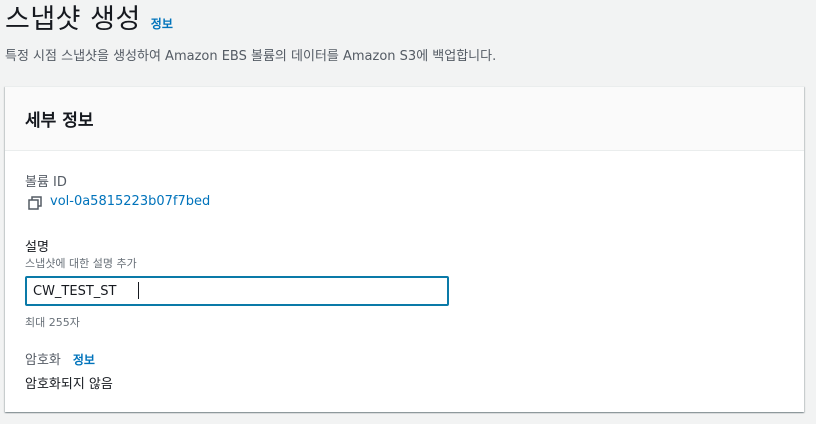 The height and width of the screenshot is (424, 816). I want to click on description-hint-wrap: 스냅샷에 대한 설명 추가, so click(81, 263).